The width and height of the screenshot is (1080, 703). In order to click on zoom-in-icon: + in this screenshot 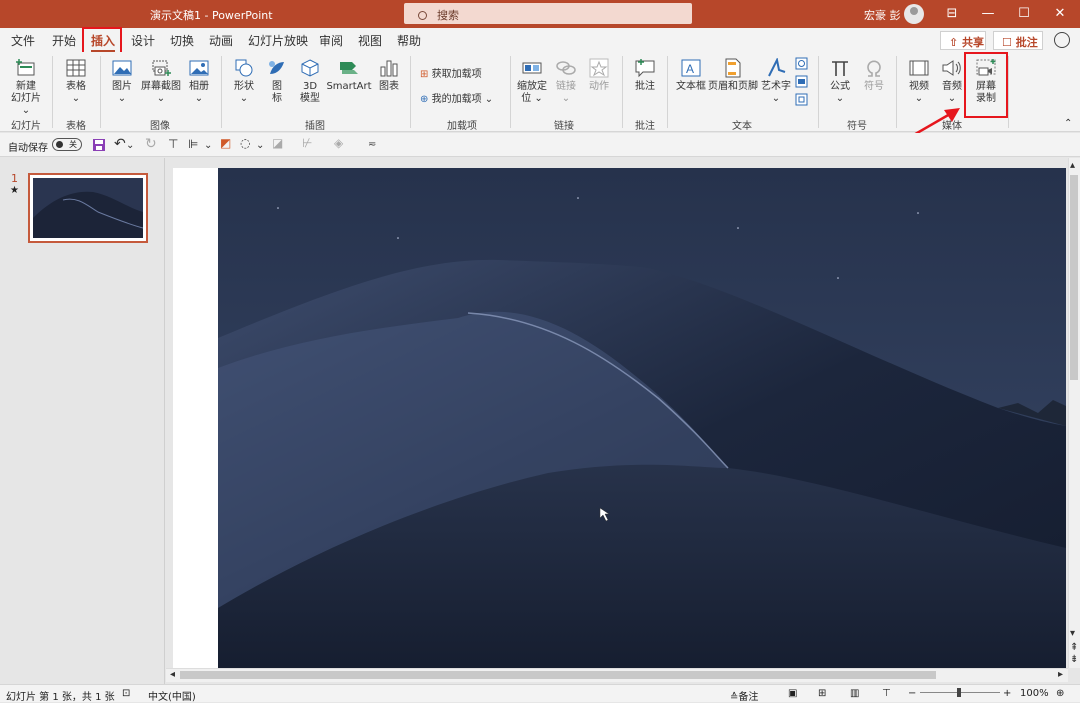, I will do `click(1007, 693)`.